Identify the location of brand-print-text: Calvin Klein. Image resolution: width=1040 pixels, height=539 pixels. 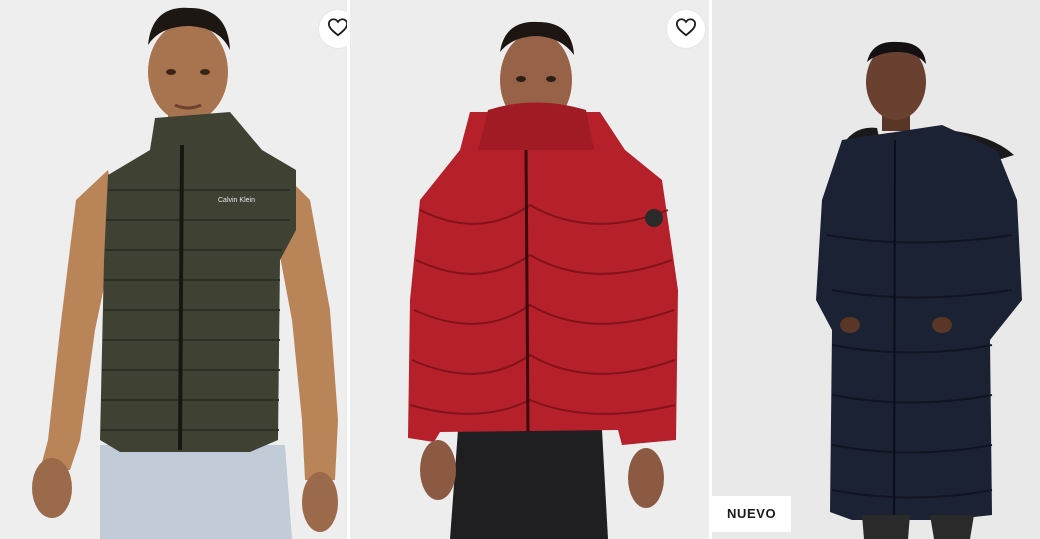
(236, 200).